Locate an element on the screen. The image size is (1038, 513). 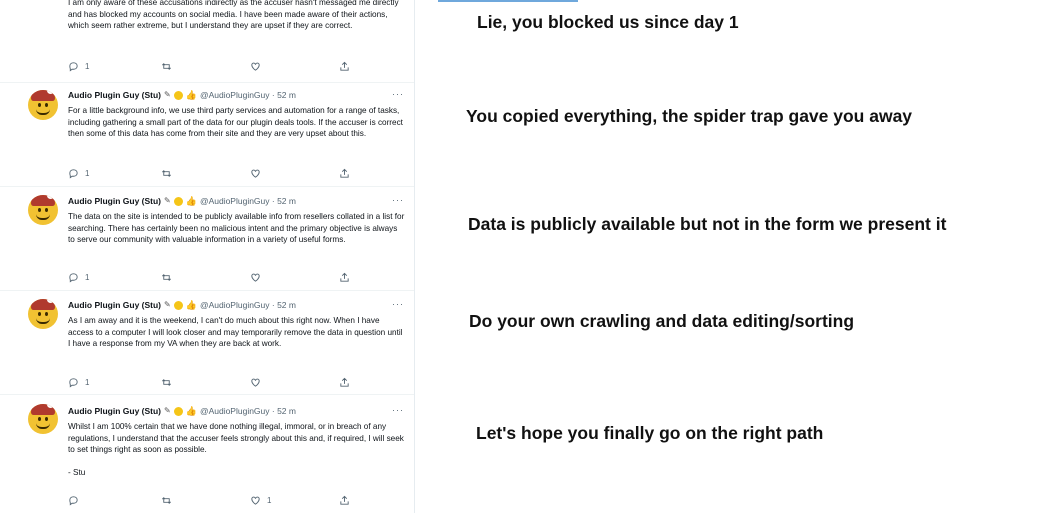
annotation-1: Lie, you blocked us since day 1 is located at coordinates (608, 22).